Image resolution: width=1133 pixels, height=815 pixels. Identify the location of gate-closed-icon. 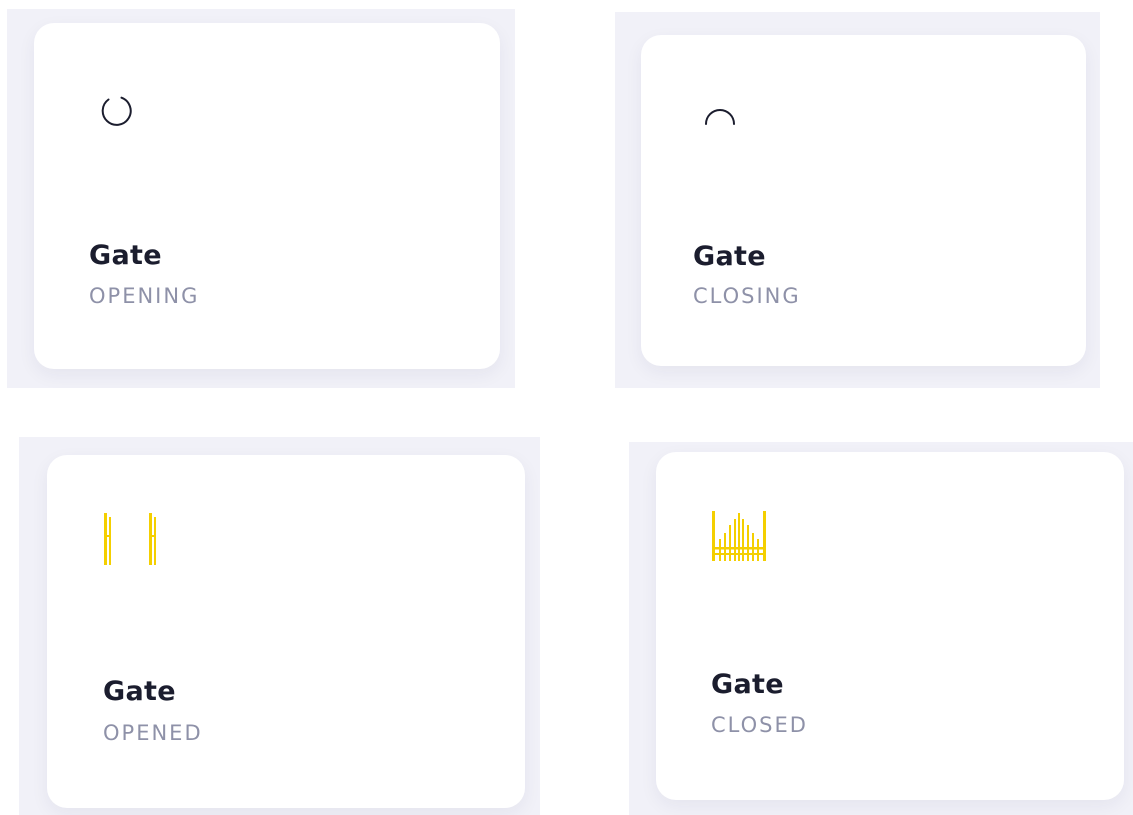
(739, 536).